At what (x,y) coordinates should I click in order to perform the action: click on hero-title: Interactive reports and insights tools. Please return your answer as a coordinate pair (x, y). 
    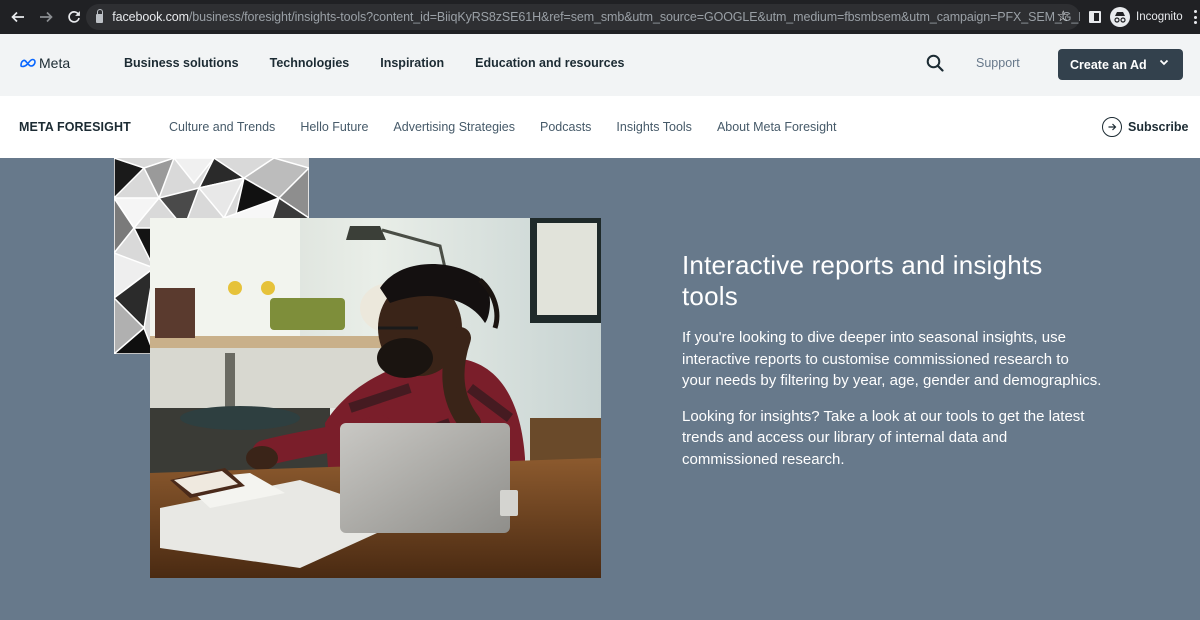
    Looking at the image, I should click on (862, 280).